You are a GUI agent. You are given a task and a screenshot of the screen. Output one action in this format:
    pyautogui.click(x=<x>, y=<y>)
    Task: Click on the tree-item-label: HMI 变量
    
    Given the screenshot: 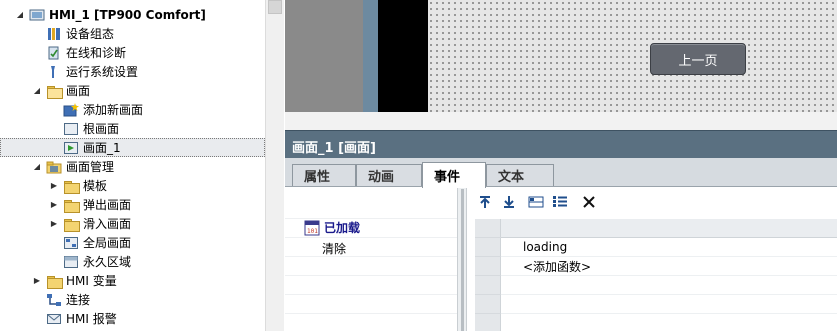 What is the action you would take?
    pyautogui.click(x=91, y=281)
    